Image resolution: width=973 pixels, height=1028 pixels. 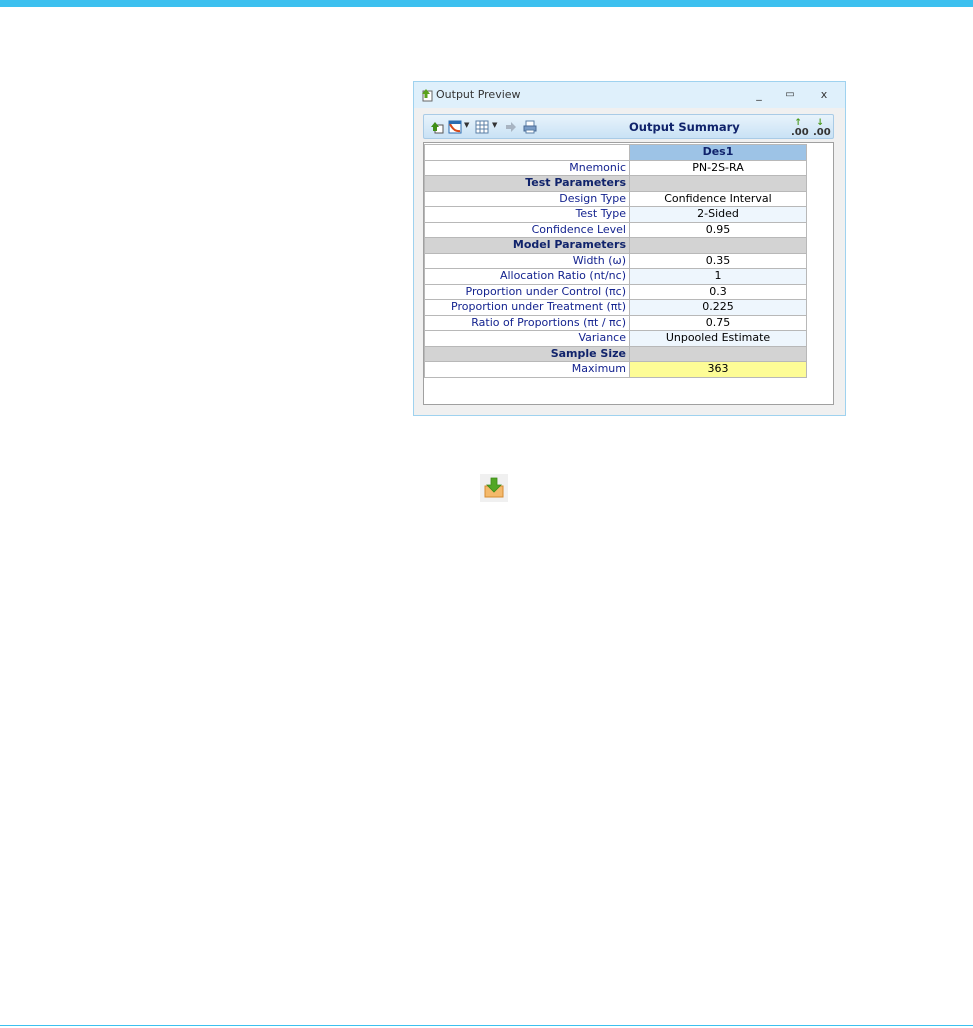 What do you see at coordinates (718, 198) in the screenshot?
I see `row-value: Confidence Interval` at bounding box center [718, 198].